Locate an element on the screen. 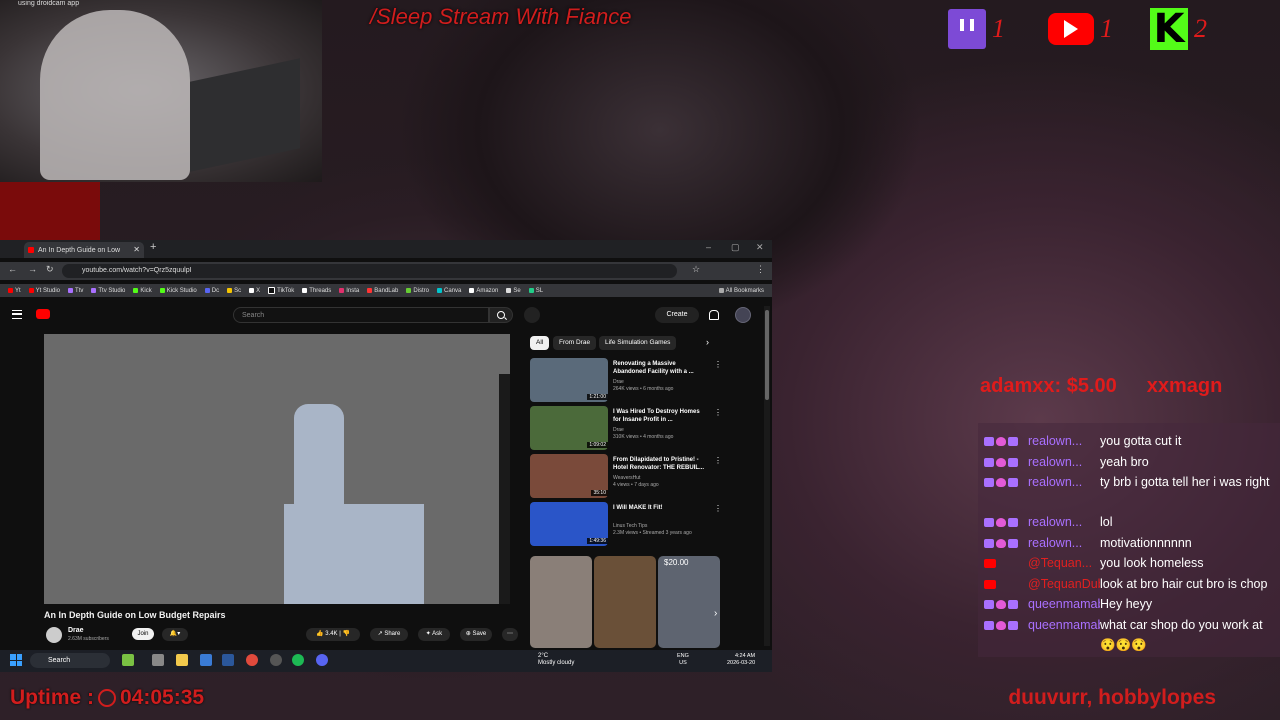 This screenshot has height=720, width=1280. save-button: ⊕ Save is located at coordinates (476, 634).